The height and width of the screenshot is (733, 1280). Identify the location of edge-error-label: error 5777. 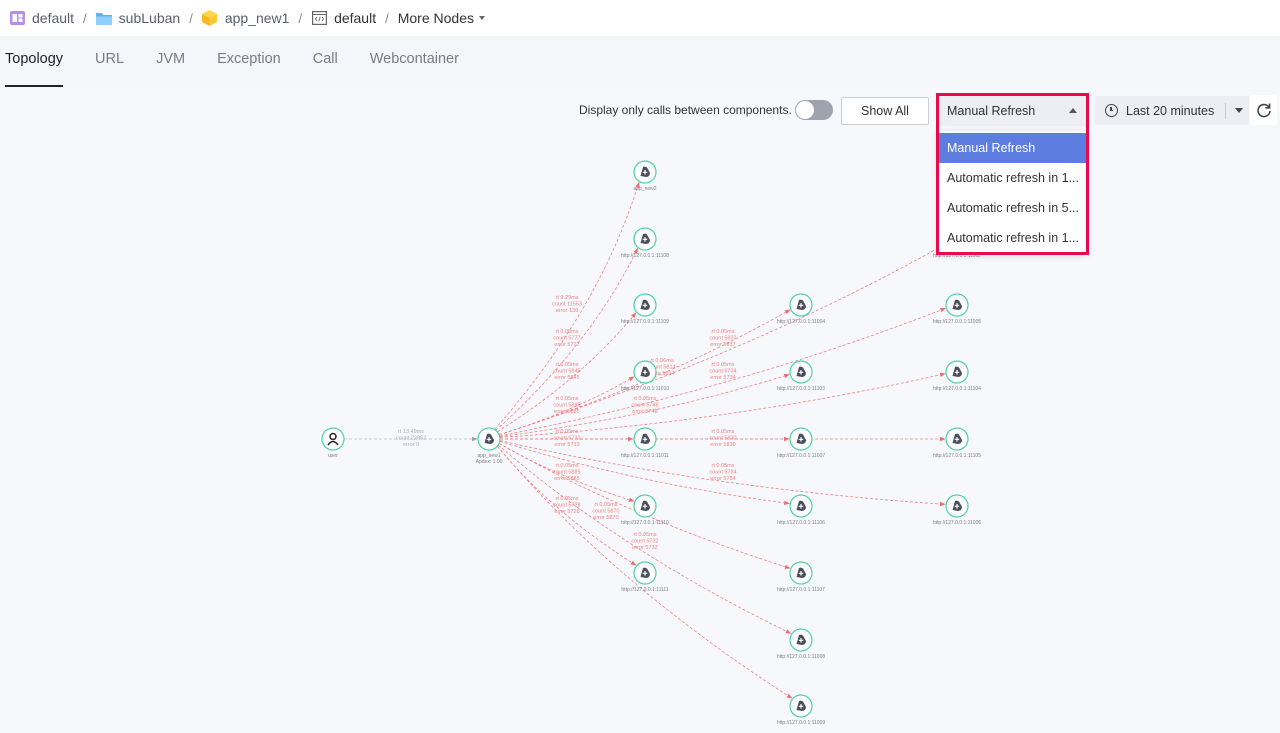
(566, 345).